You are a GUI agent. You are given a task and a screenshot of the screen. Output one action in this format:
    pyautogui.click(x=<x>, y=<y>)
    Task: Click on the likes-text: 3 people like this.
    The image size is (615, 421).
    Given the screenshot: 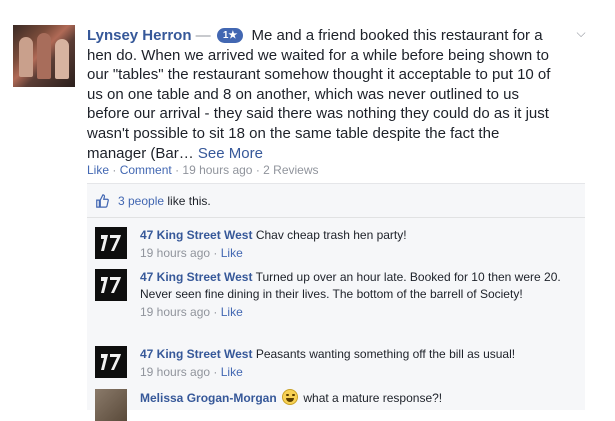 What is the action you would take?
    pyautogui.click(x=164, y=201)
    